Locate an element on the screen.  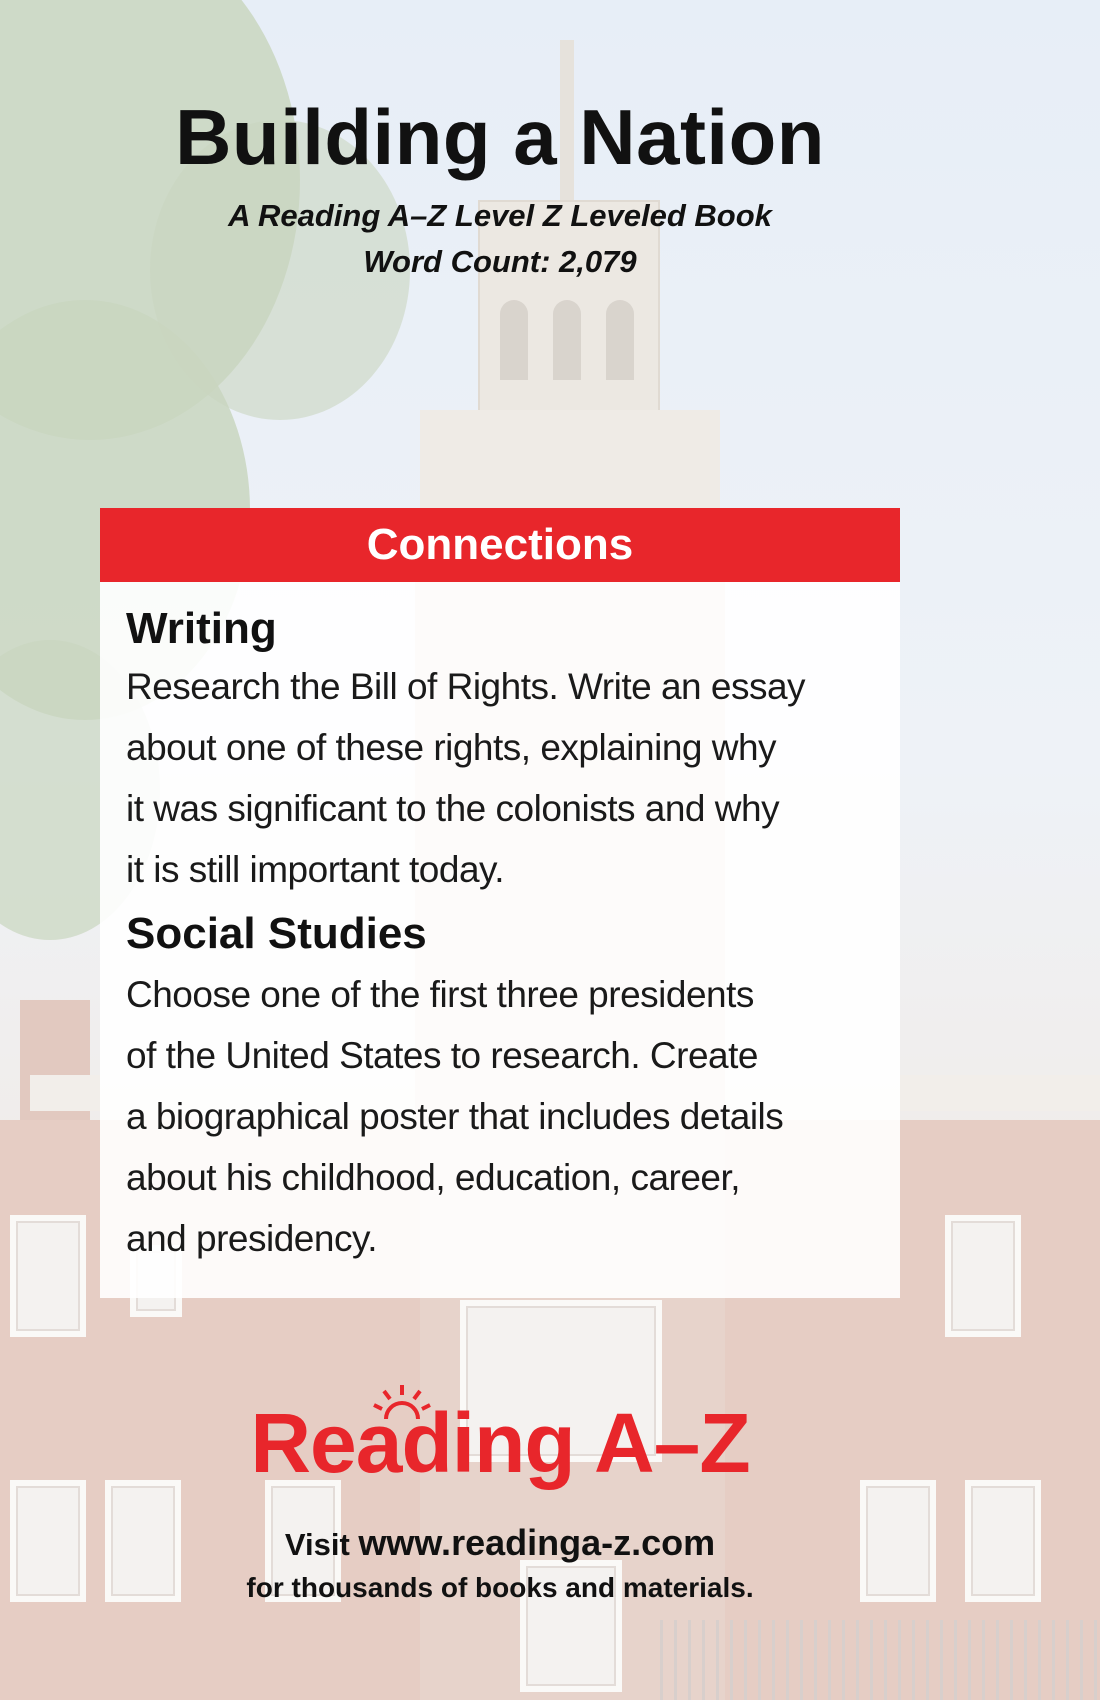
logo-text: Reading A–Z is located at coordinates (500, 1443).